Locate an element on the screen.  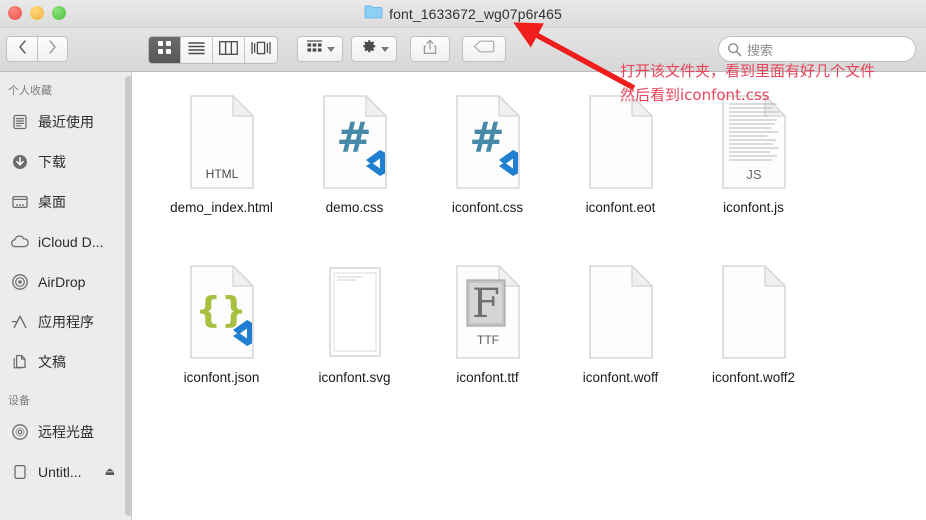
gear-icon is located at coordinates (368, 49).